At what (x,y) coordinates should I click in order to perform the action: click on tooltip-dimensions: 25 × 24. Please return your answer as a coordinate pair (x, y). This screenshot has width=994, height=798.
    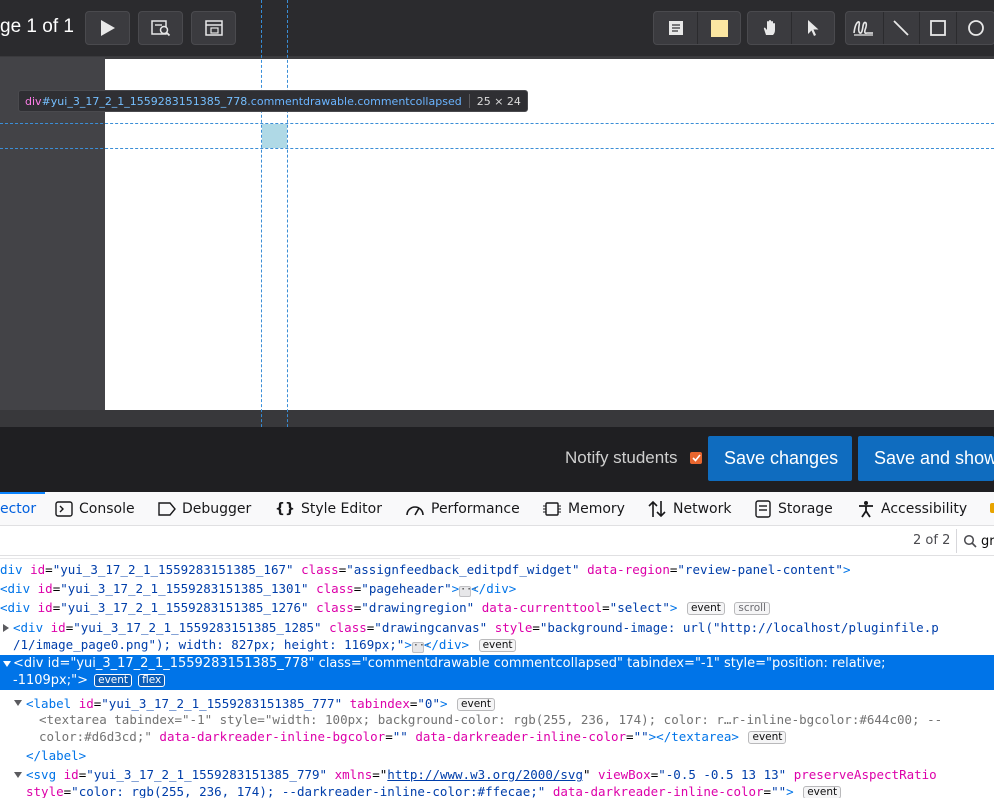
    Looking at the image, I should click on (498, 101).